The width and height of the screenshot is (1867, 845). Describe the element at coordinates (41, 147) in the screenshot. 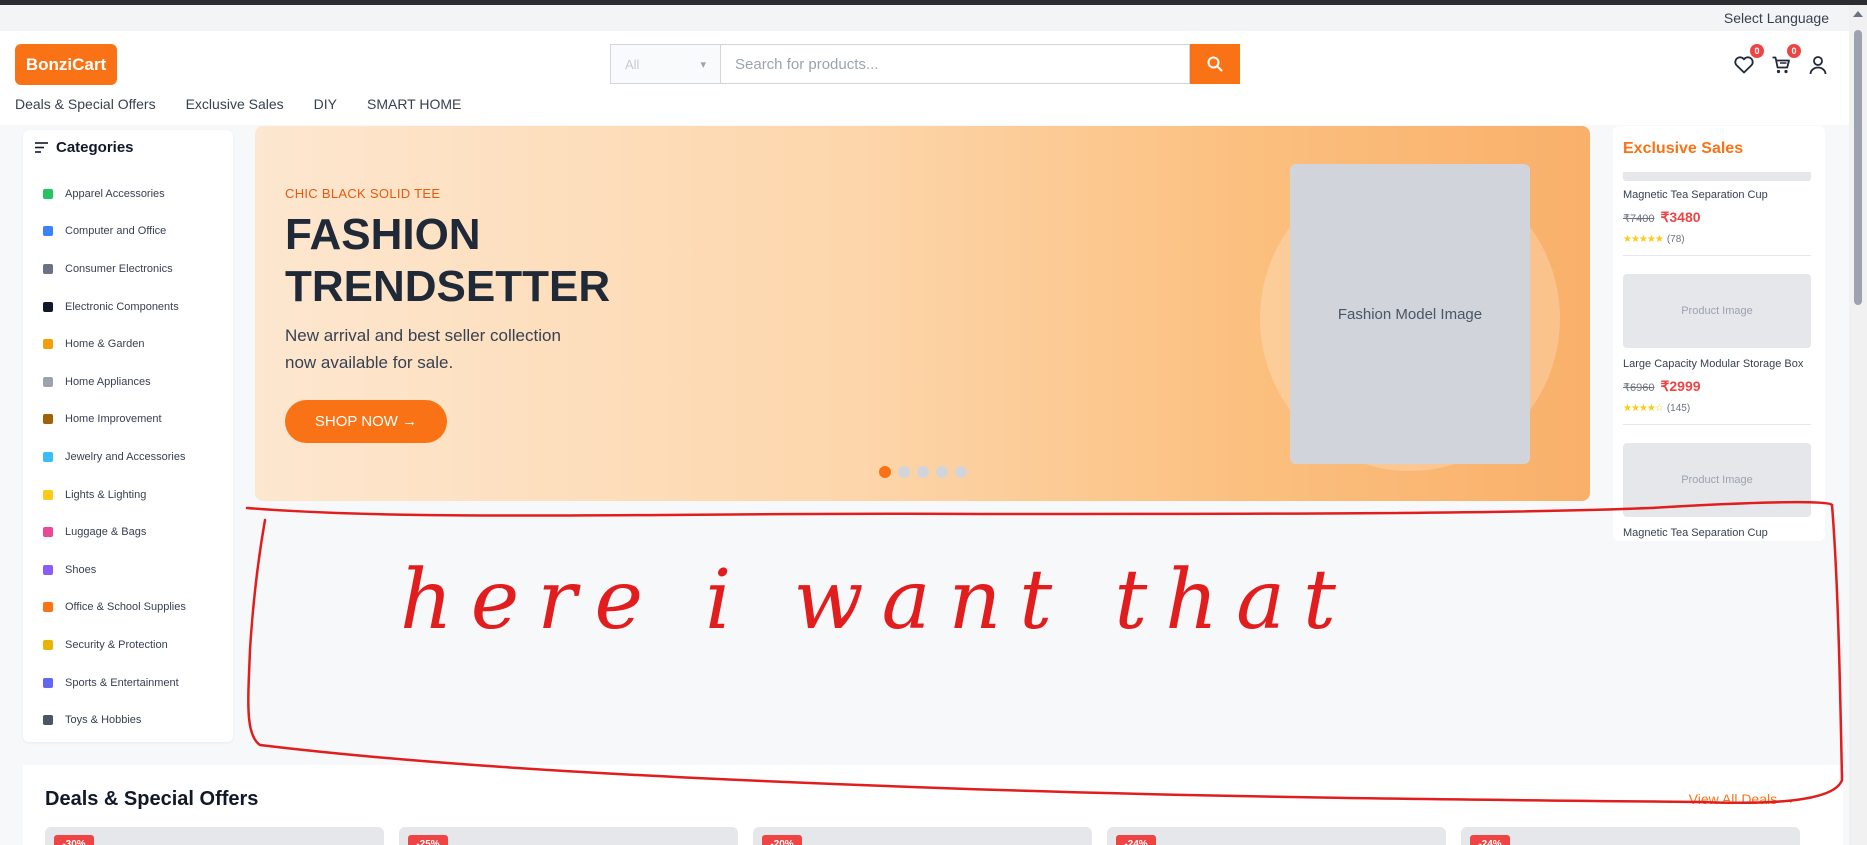

I see `menu-lines-icon` at that location.